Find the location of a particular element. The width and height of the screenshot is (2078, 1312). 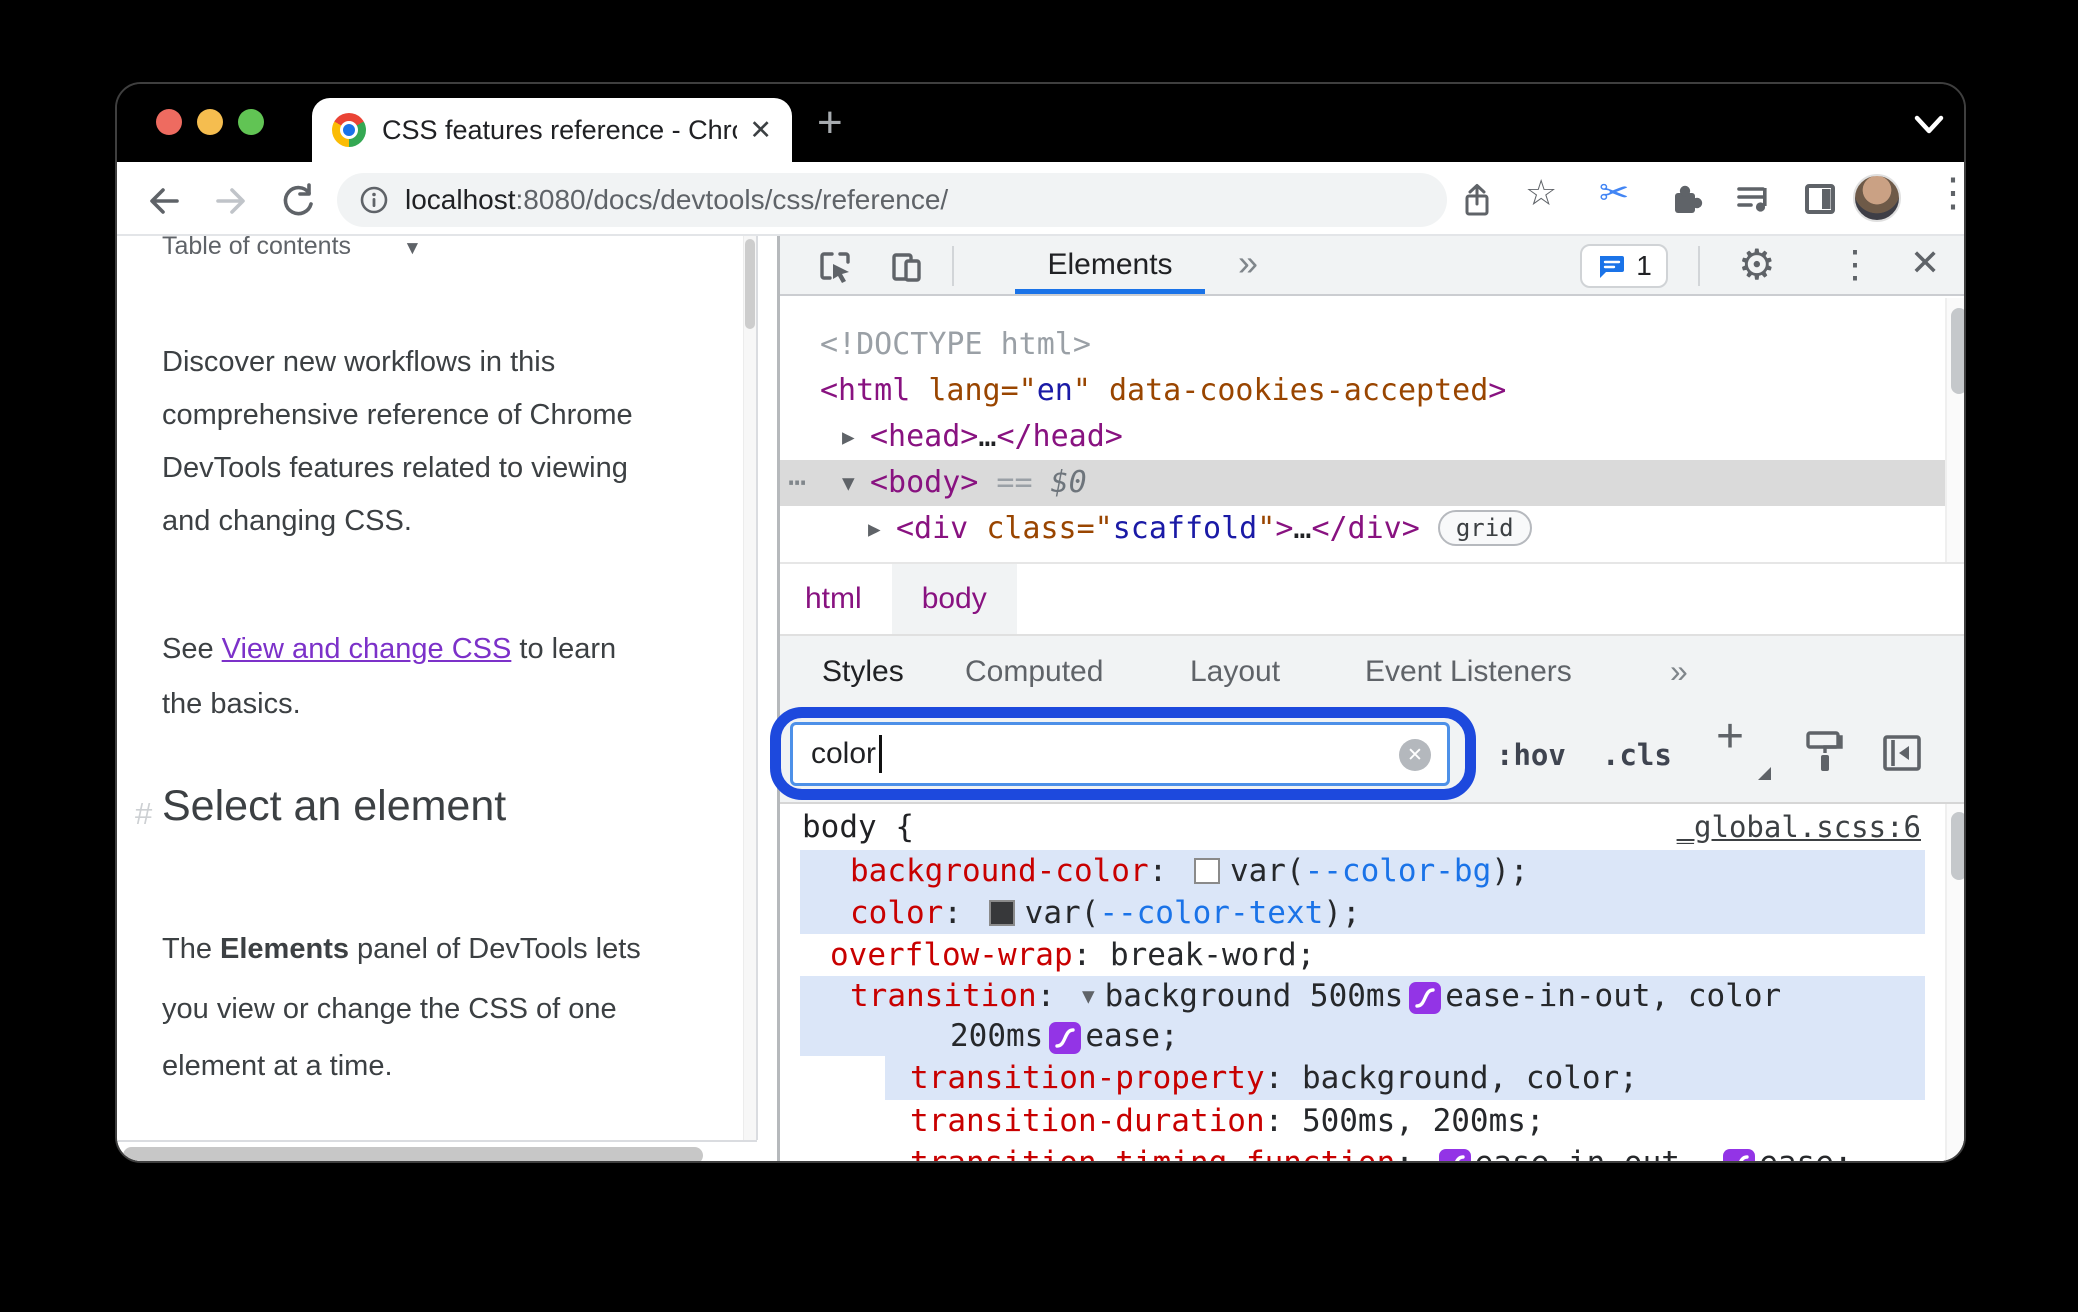

inspect-element-icon is located at coordinates (835, 267).